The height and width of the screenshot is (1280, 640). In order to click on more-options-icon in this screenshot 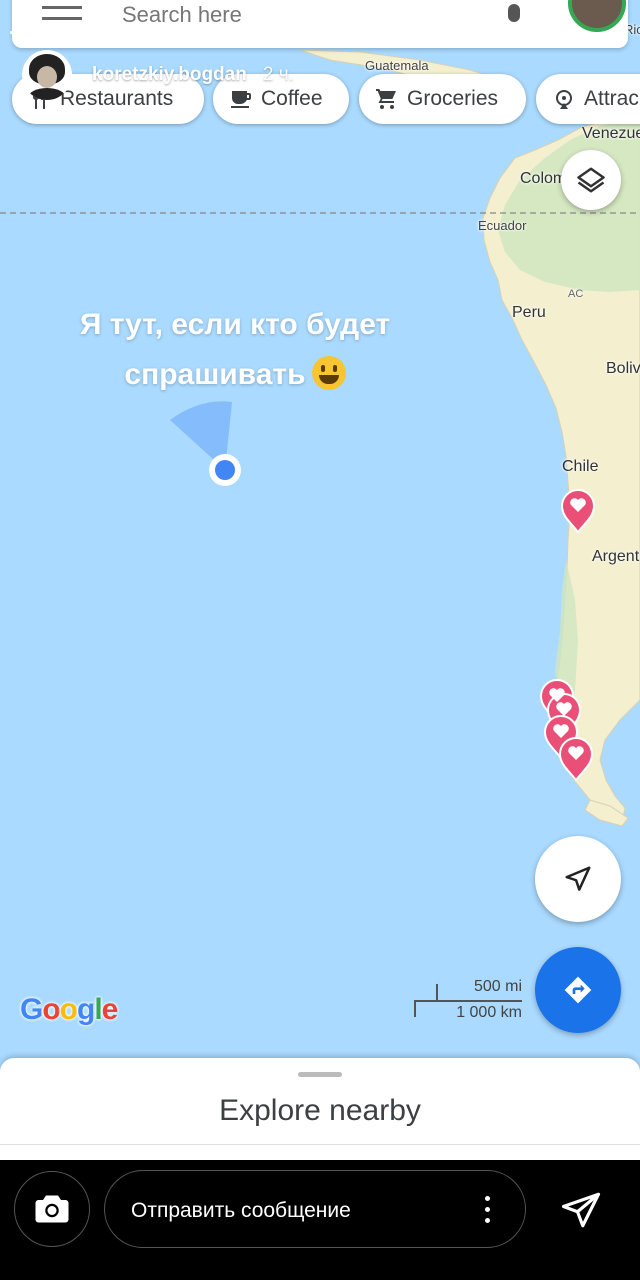, I will do `click(488, 1210)`.